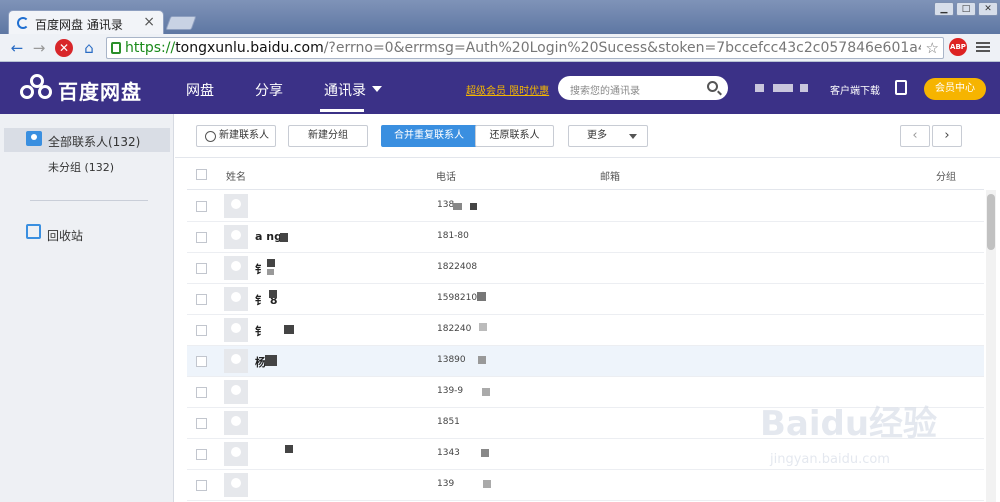 The height and width of the screenshot is (502, 1000). I want to click on tab-close-icon: ×, so click(149, 22).